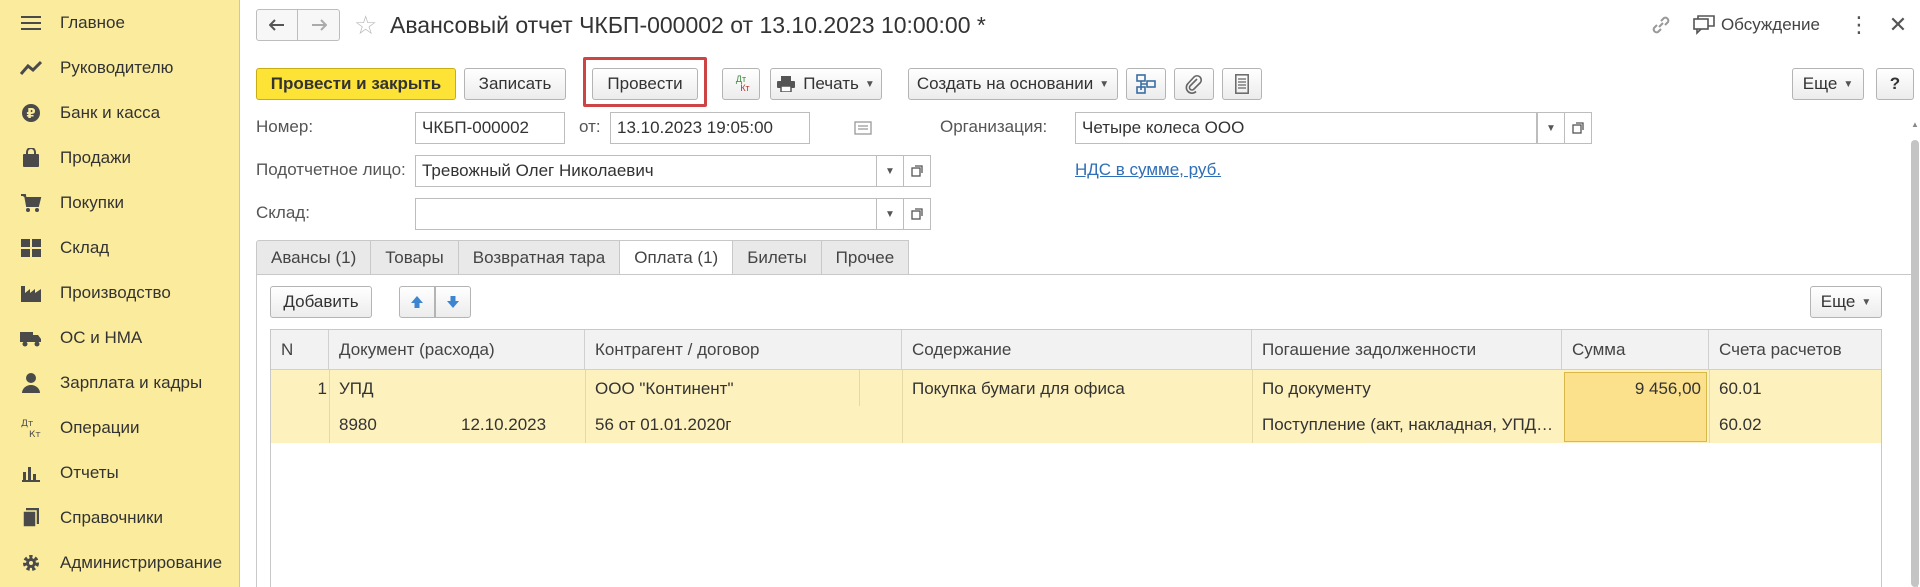  I want to click on attach-button, so click(1194, 84).